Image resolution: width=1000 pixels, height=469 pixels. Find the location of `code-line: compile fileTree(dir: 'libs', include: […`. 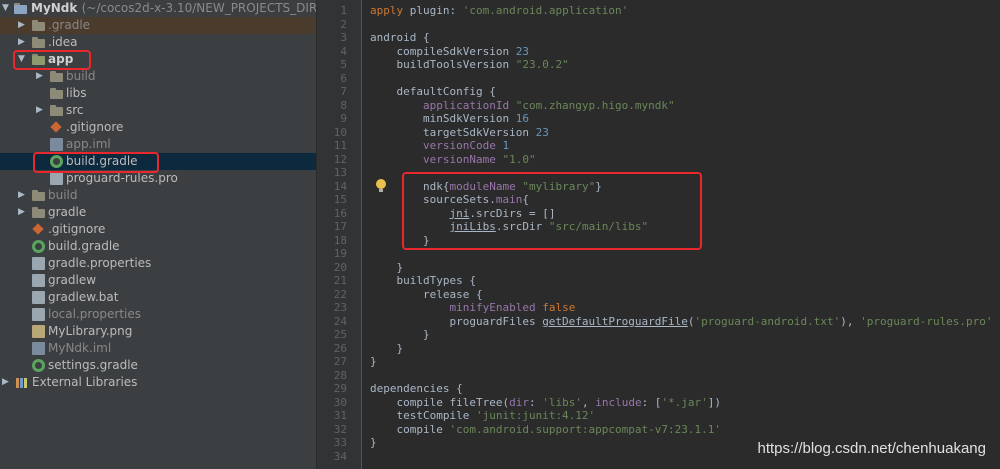

code-line: compile fileTree(dir: 'libs', include: [… is located at coordinates (545, 402).